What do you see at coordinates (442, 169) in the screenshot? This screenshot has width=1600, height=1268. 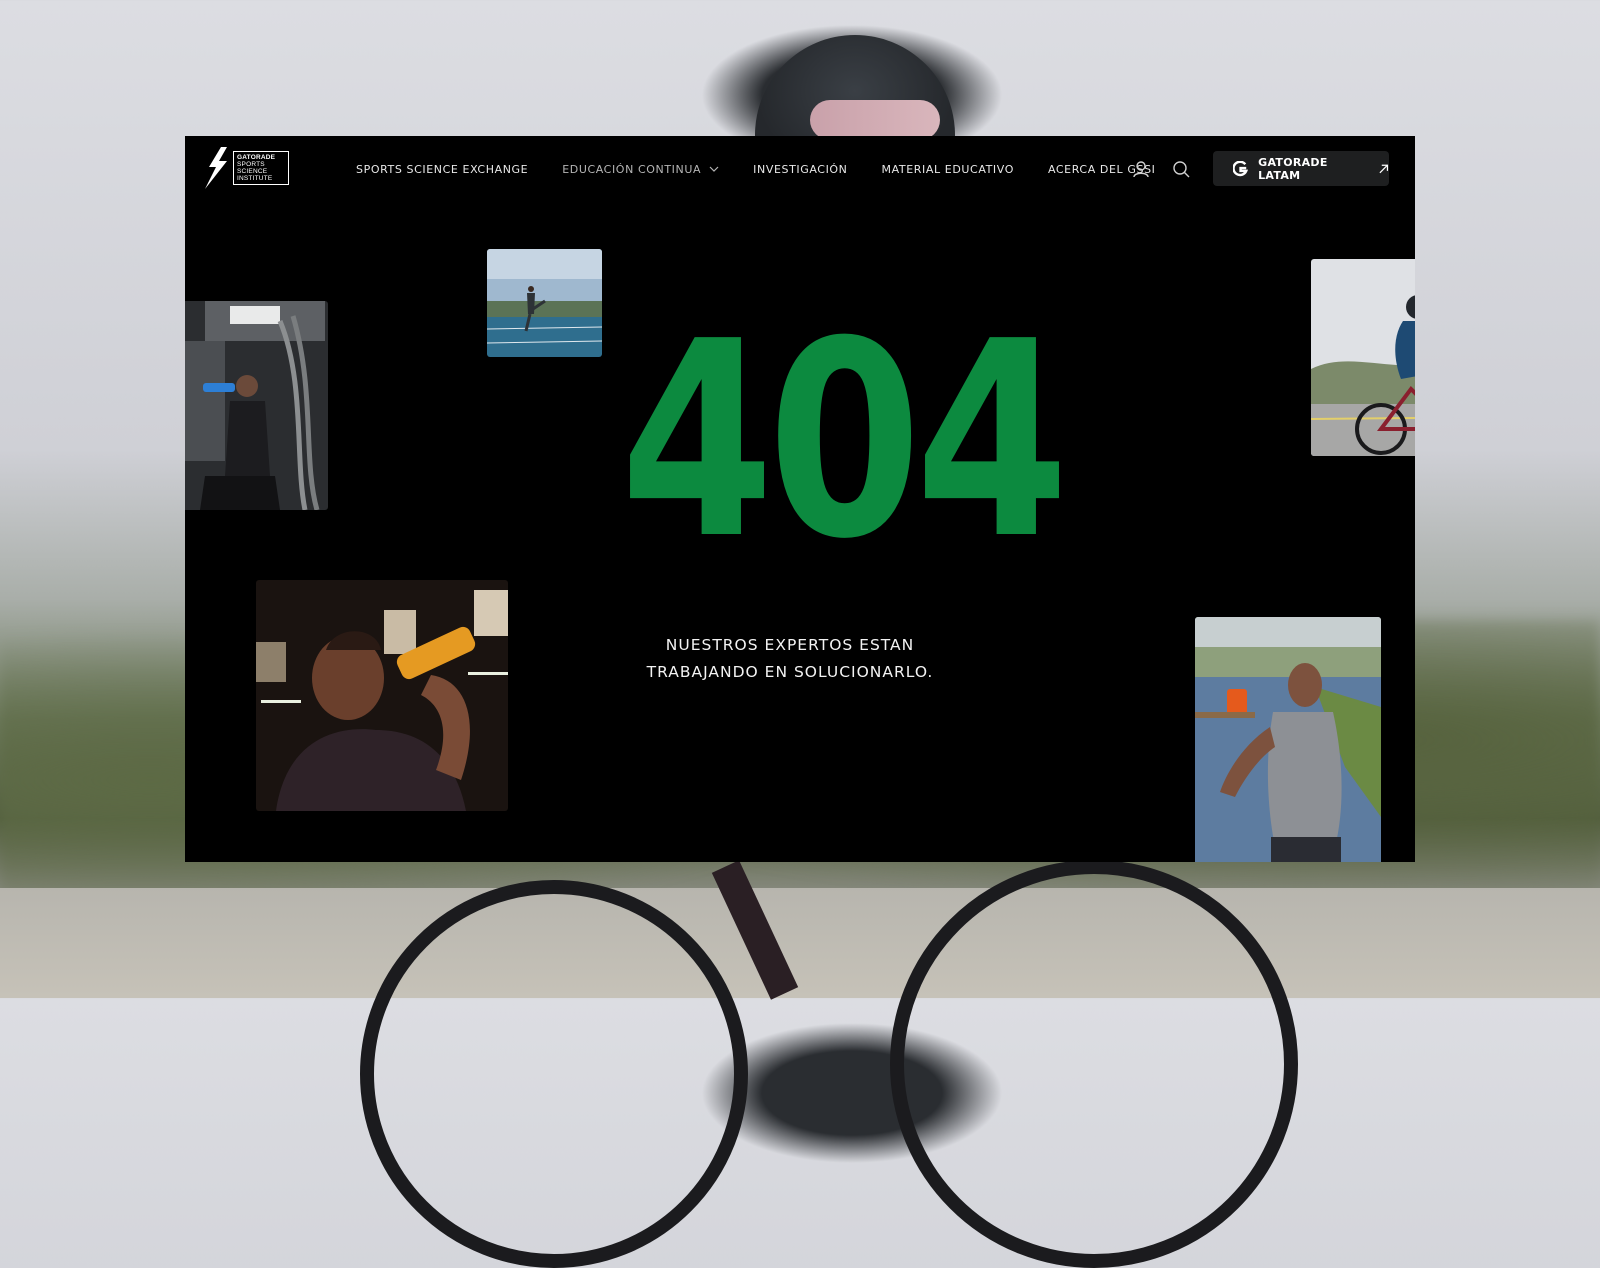 I see `nav-item-sports-science-exchange: SPORTS SCIENCE EXCHANGE` at bounding box center [442, 169].